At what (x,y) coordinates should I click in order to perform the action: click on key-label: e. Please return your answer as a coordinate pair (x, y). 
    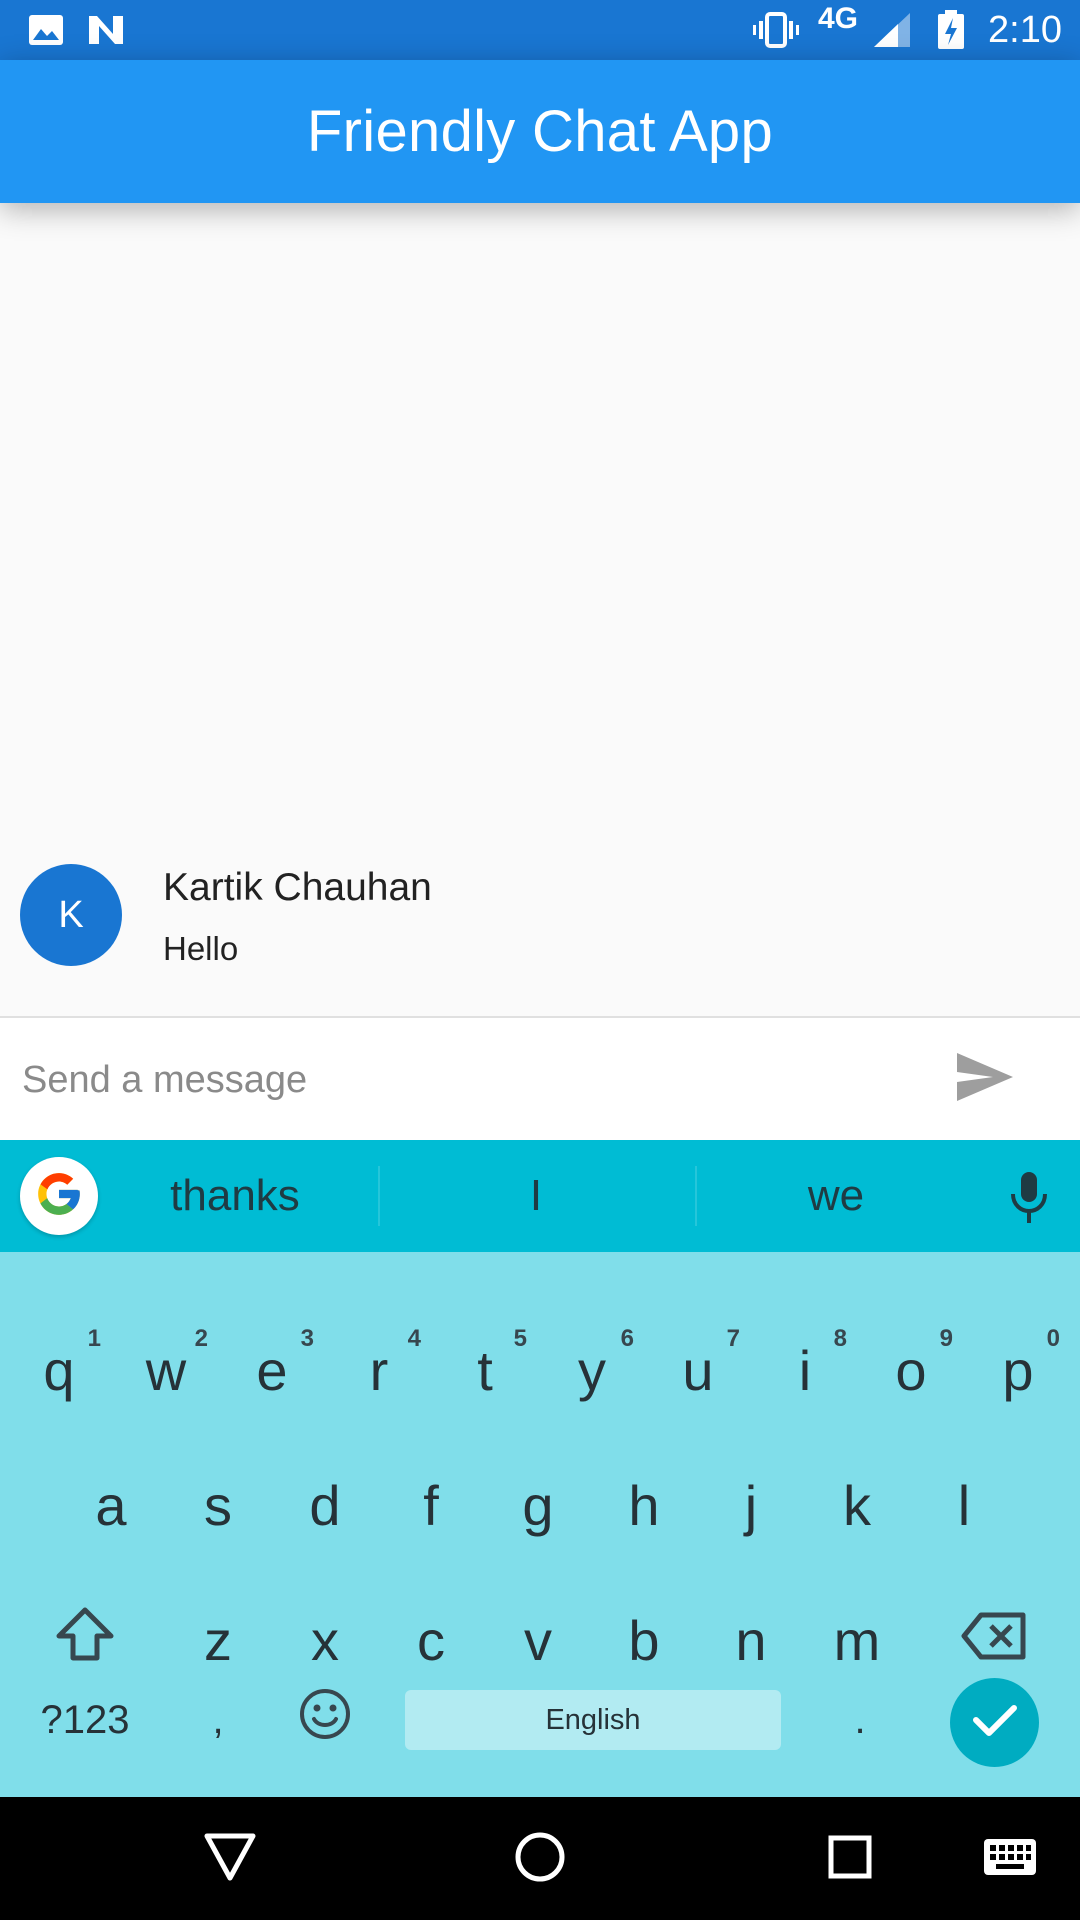
    Looking at the image, I should click on (272, 1370).